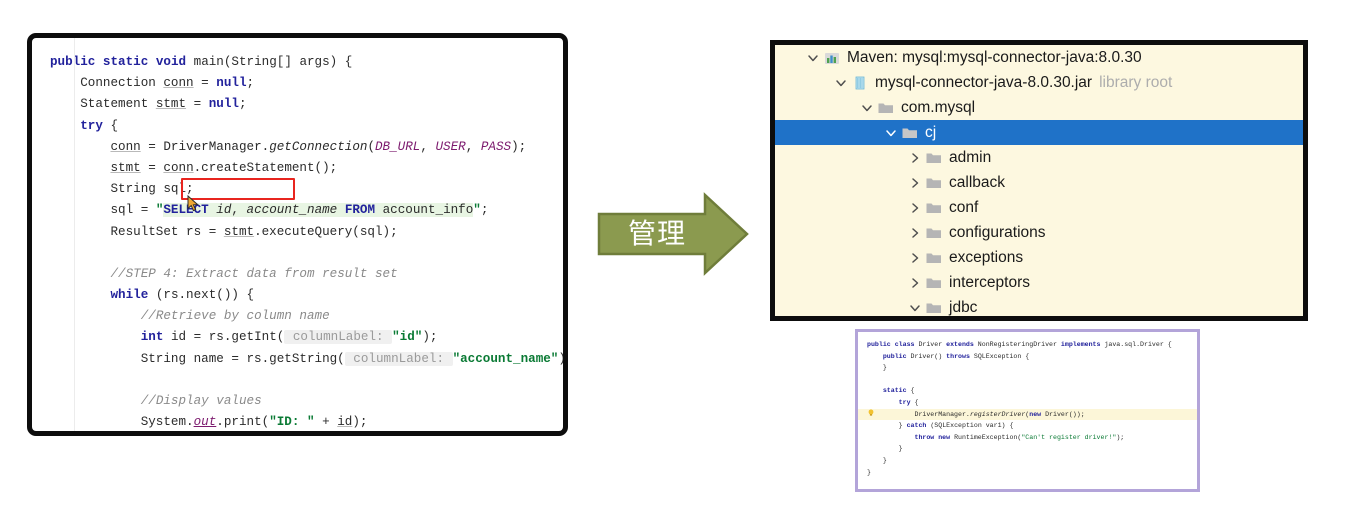  Describe the element at coordinates (1039, 132) in the screenshot. I see `tree-row-selected: cj` at that location.